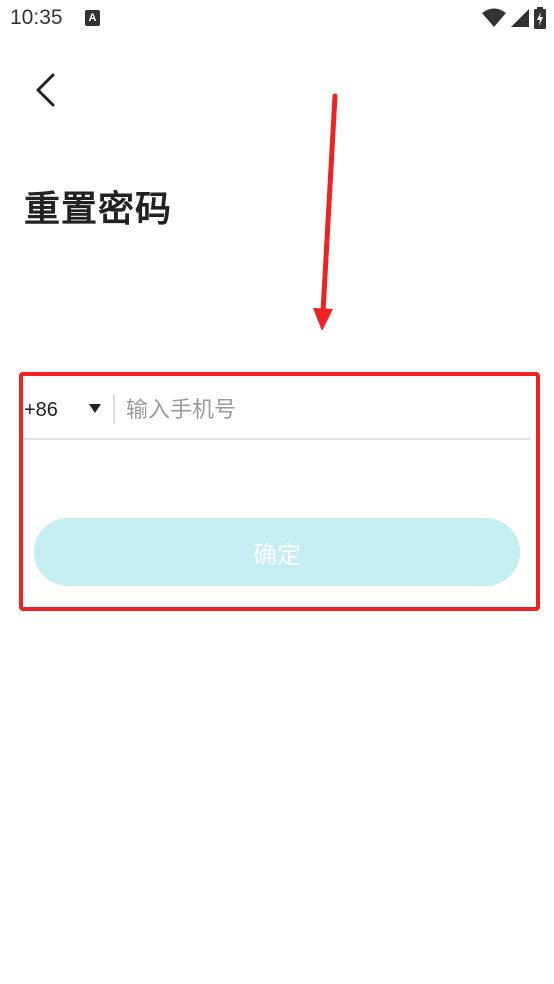 This screenshot has height=984, width=554. What do you see at coordinates (277, 18) in the screenshot?
I see `status-bar: 10:35 A` at bounding box center [277, 18].